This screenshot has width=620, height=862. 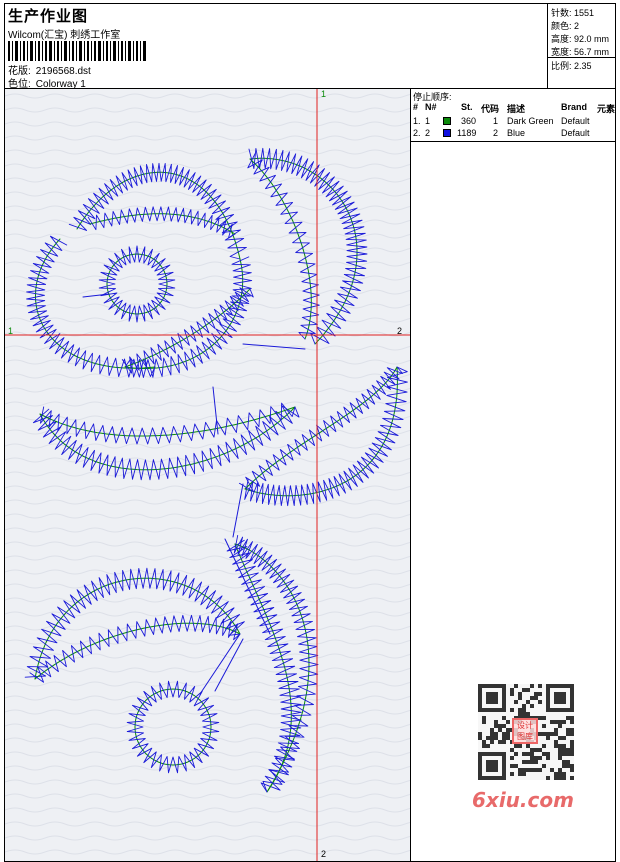 What do you see at coordinates (525, 731) in the screenshot?
I see `seal-stamp: 设计图库` at bounding box center [525, 731].